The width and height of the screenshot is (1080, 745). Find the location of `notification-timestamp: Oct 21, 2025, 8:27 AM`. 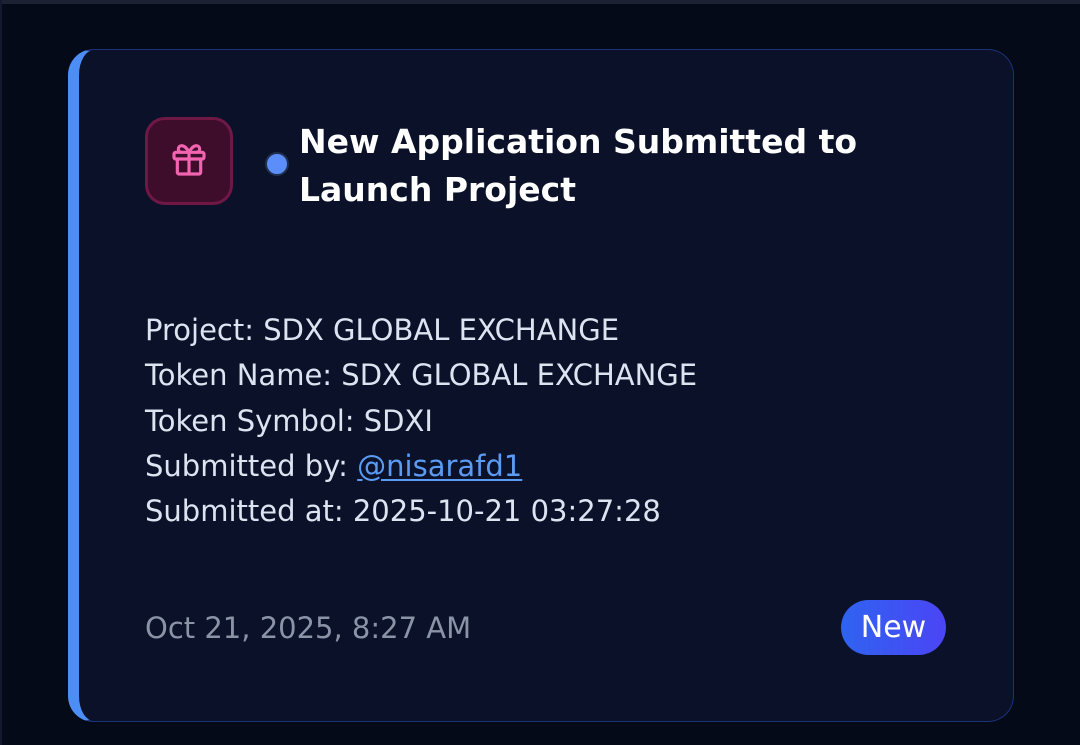

notification-timestamp: Oct 21, 2025, 8:27 AM is located at coordinates (308, 628).